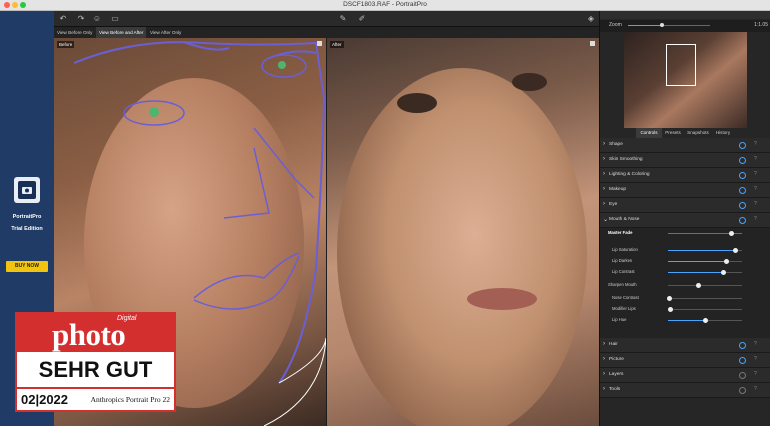  I want to click on after-lips, so click(502, 299).